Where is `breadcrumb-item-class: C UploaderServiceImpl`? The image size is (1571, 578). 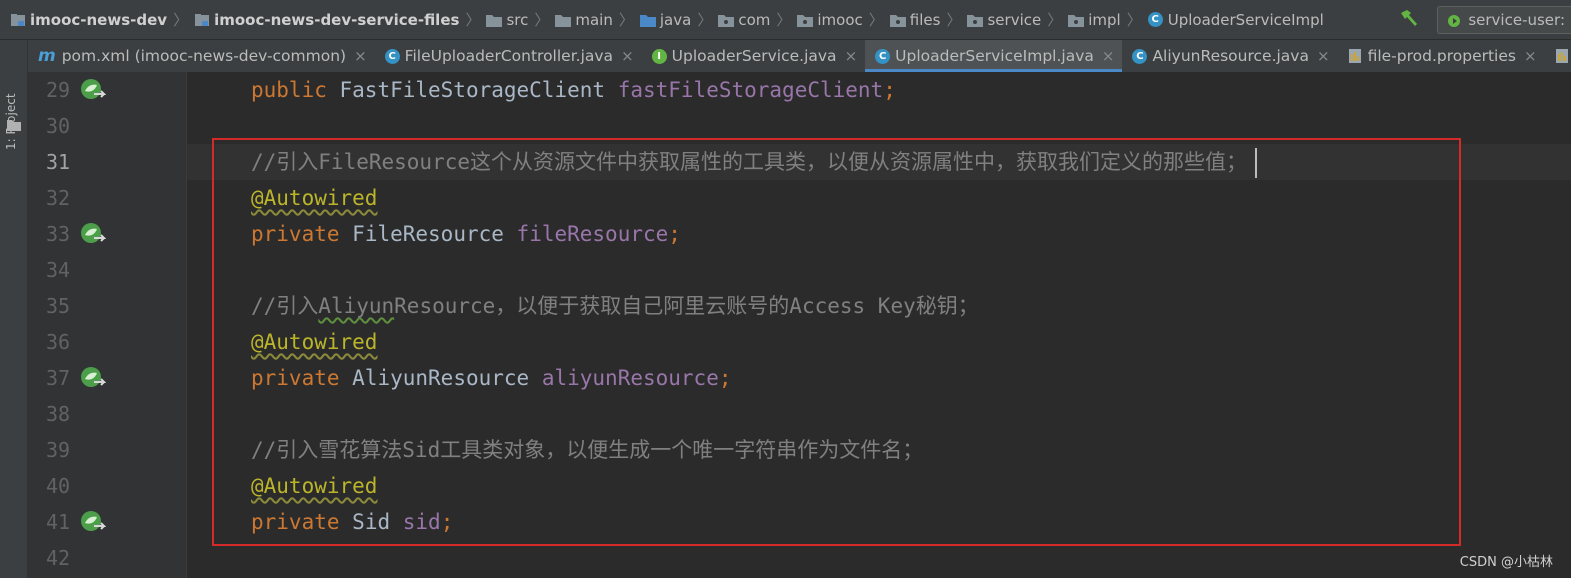
breadcrumb-item-class: C UploaderServiceImpl is located at coordinates (1235, 20).